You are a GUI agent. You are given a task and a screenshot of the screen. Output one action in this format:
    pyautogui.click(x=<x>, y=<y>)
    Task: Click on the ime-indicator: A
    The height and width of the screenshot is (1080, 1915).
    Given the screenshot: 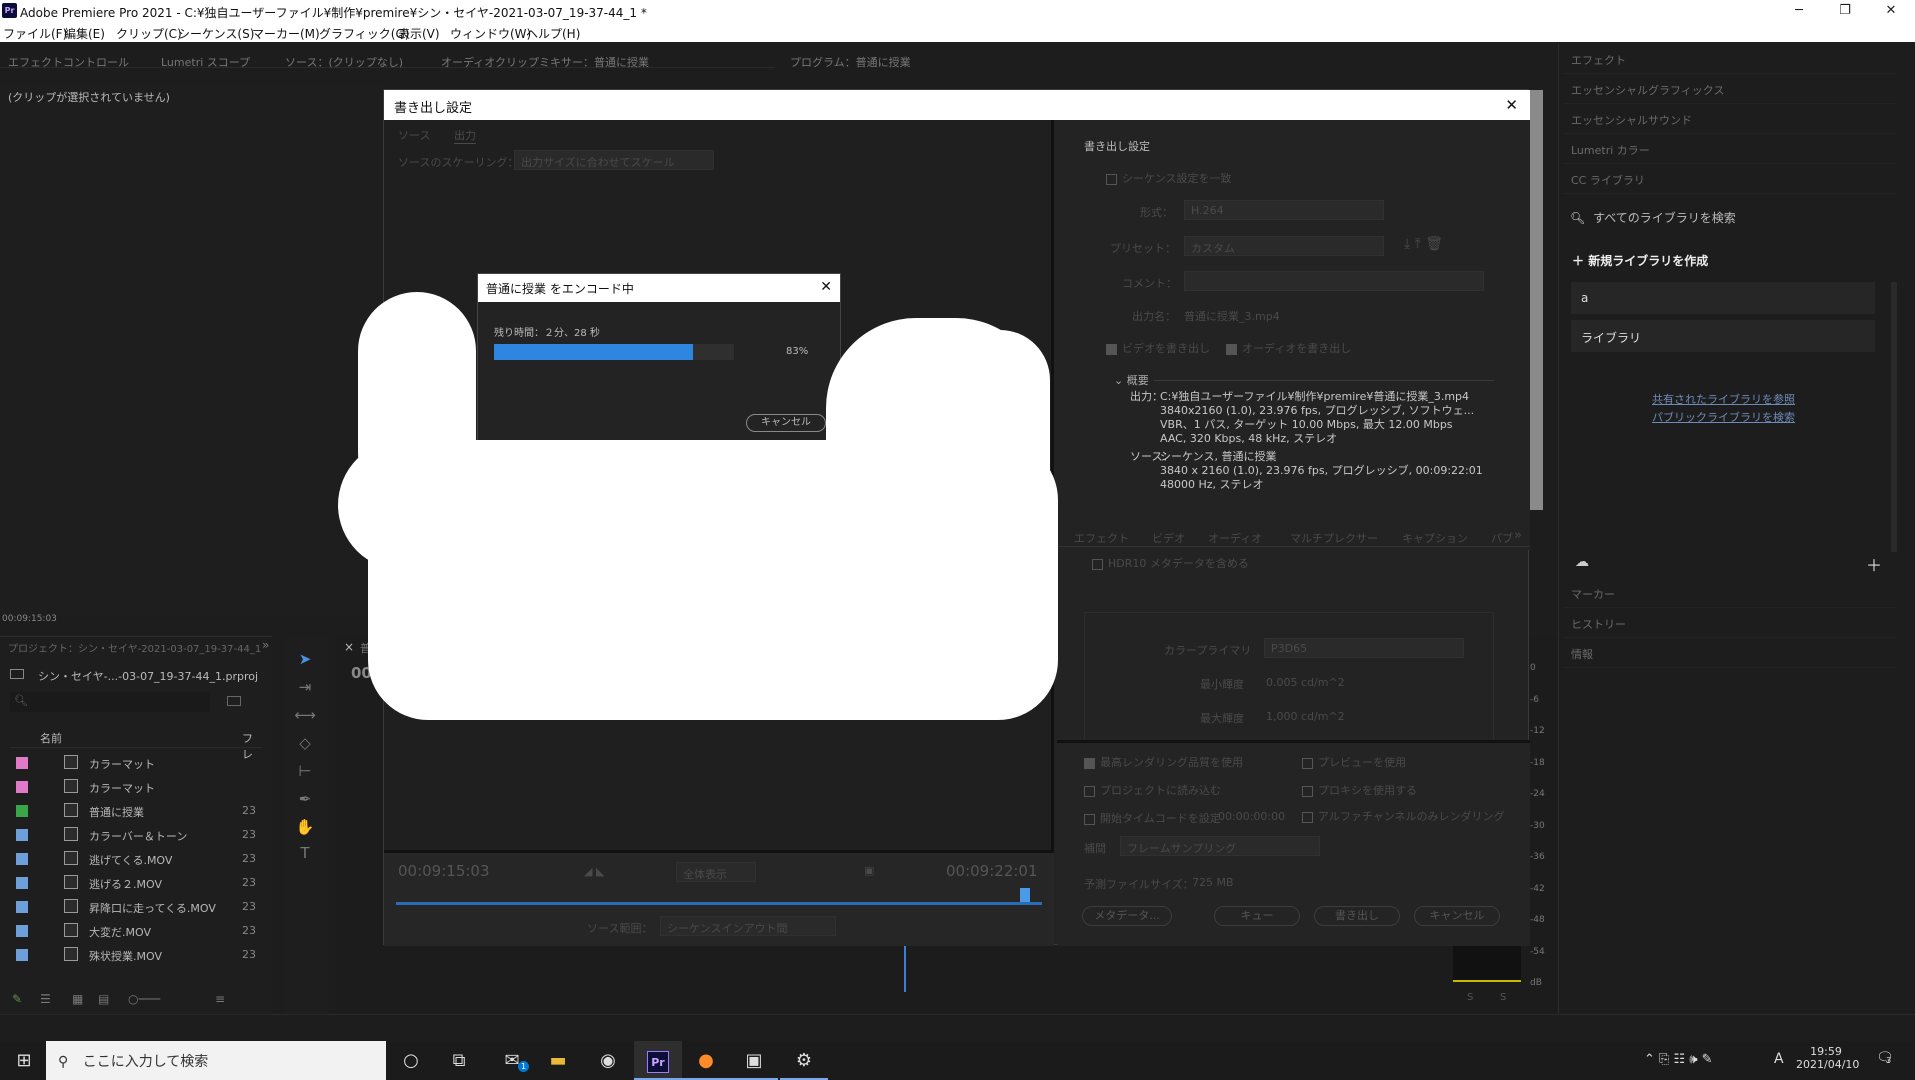 What is the action you would take?
    pyautogui.click(x=1779, y=1059)
    